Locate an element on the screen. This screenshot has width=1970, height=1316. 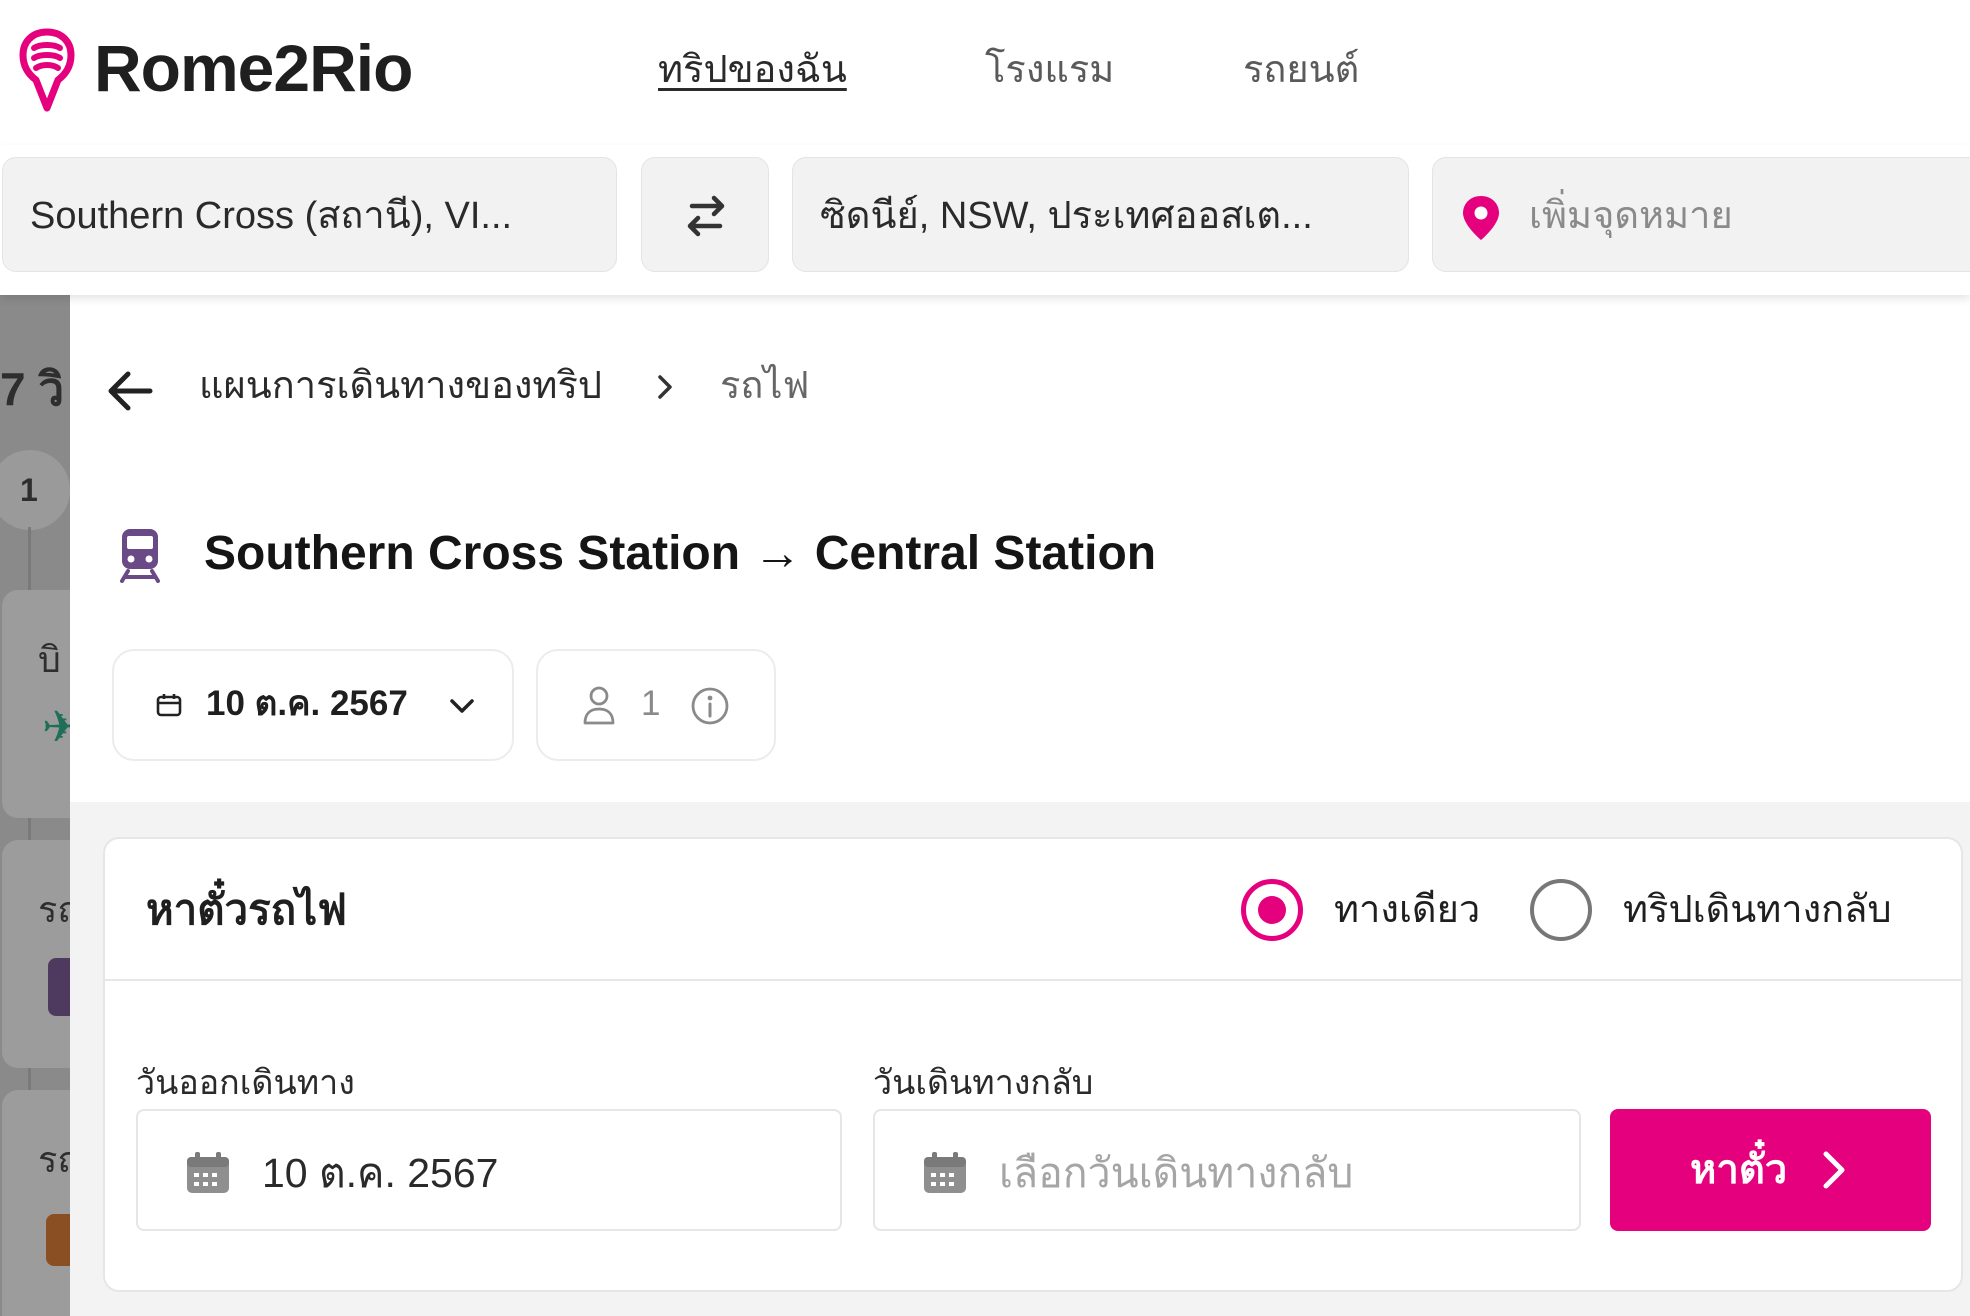
rome2rio-logo-icon is located at coordinates (47, 70).